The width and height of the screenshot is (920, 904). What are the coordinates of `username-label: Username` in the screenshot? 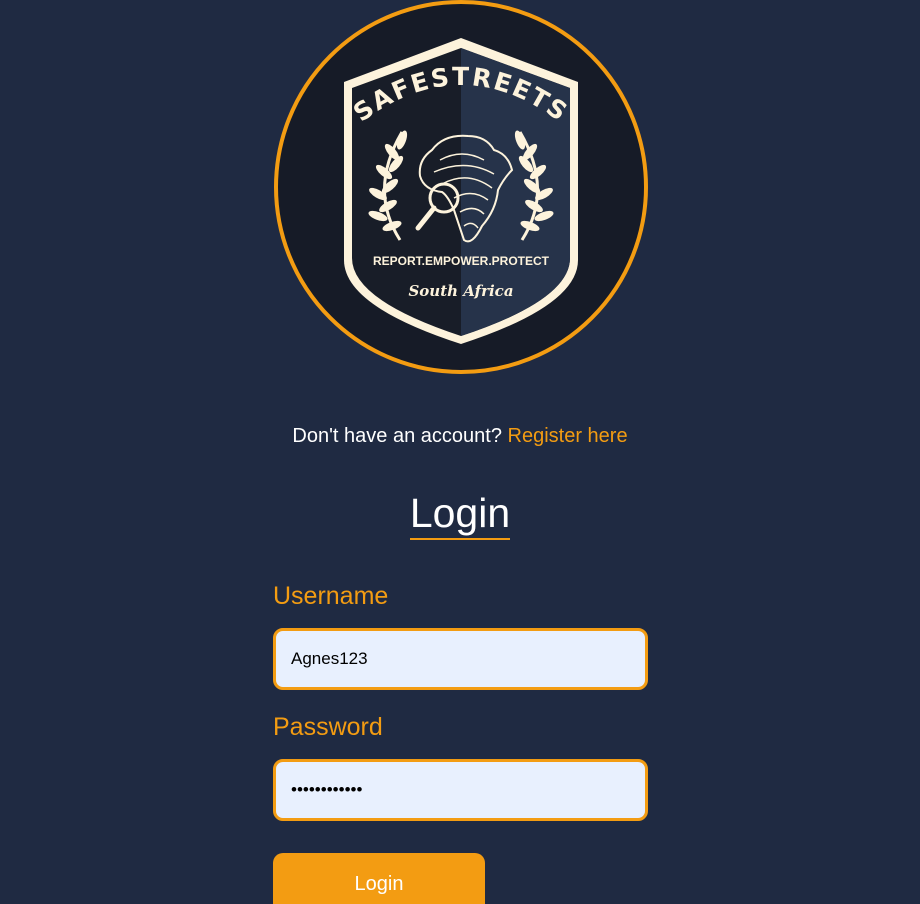 It's located at (331, 596).